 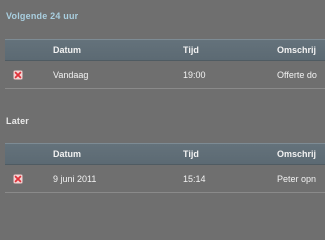 I want to click on cell-datum: 9 juni 2011, so click(x=75, y=179).